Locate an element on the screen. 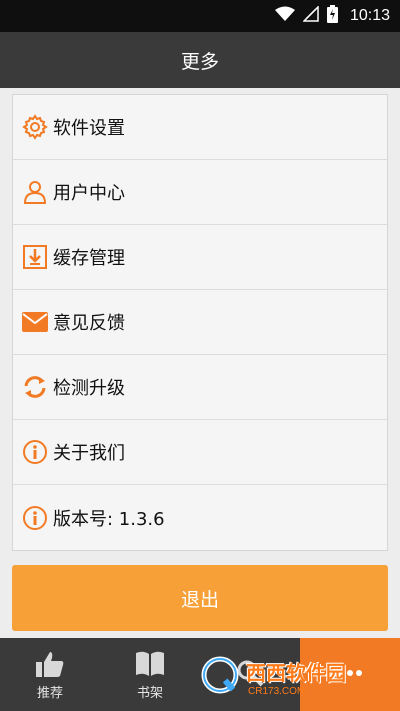 The width and height of the screenshot is (400, 711). title-bar: 更多 is located at coordinates (200, 60).